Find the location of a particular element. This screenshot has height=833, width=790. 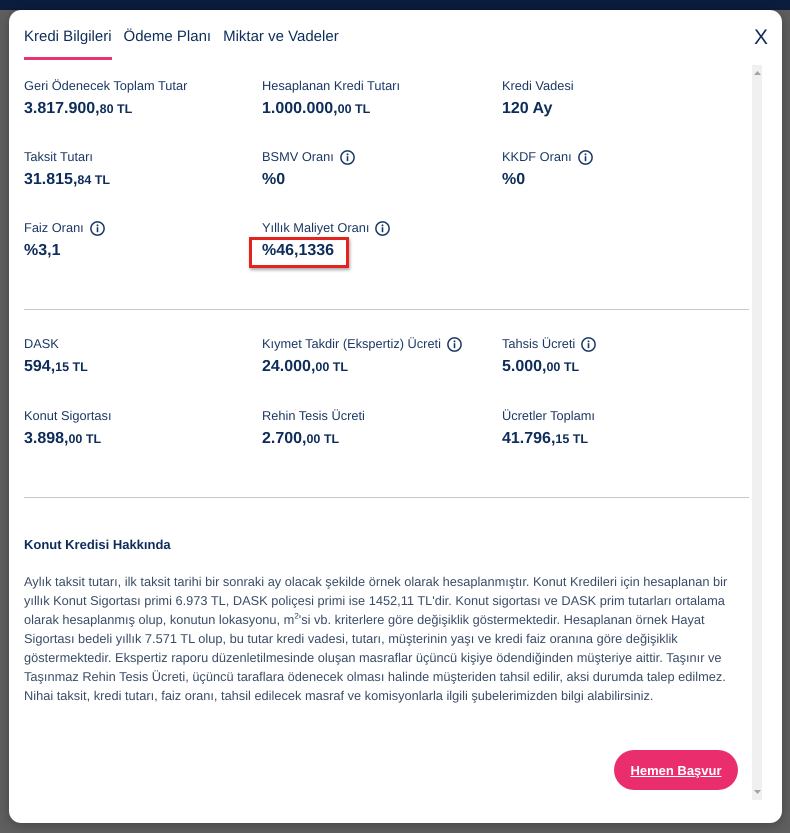

field-value: 120 Ay is located at coordinates (527, 109).